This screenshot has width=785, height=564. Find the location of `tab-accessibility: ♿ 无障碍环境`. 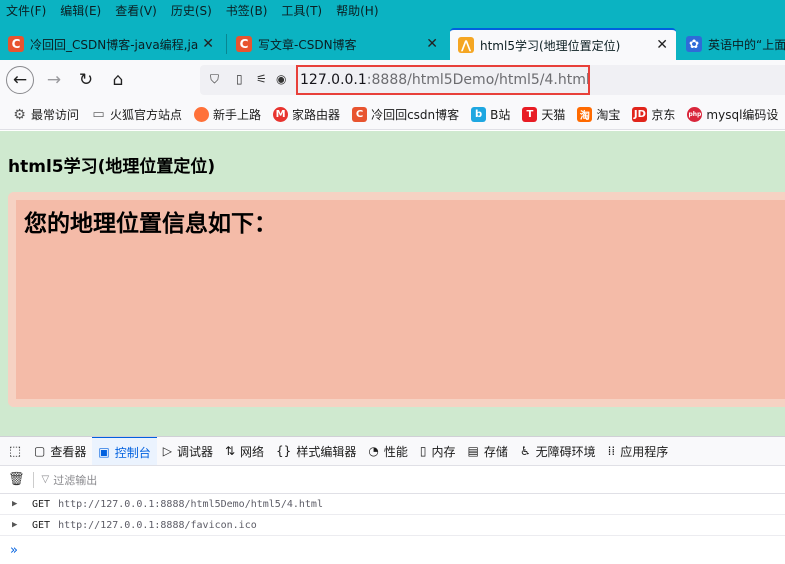

tab-accessibility: ♿ 无障碍环境 is located at coordinates (558, 451).